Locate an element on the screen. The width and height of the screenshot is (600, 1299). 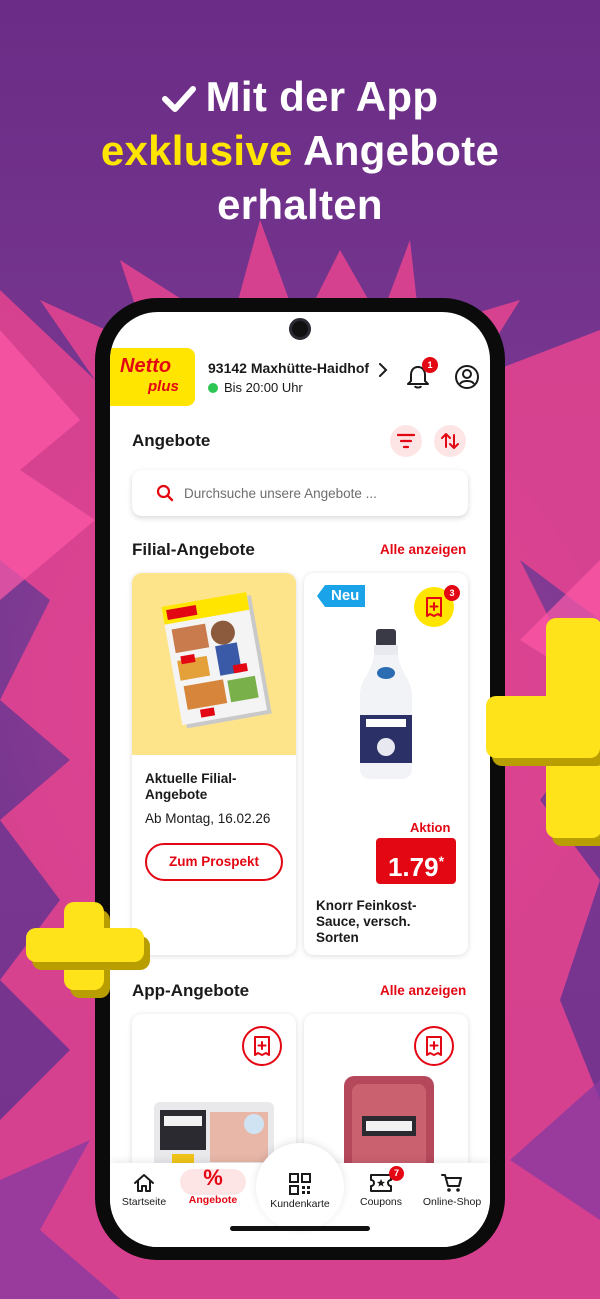
sort-icon is located at coordinates (450, 441).